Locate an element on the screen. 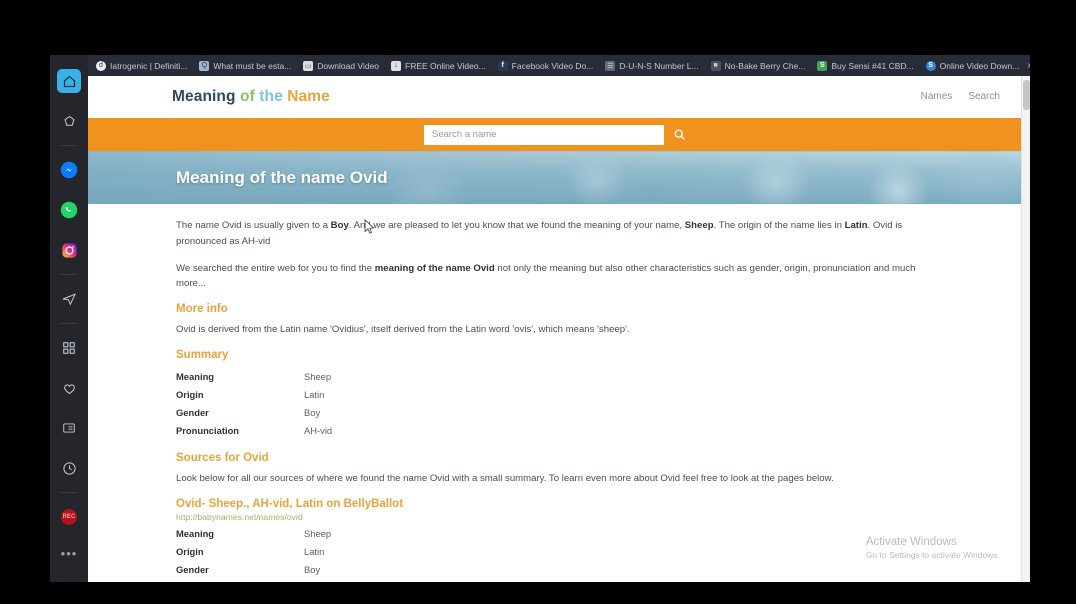 The width and height of the screenshot is (1076, 604). whatsapp-icon is located at coordinates (69, 210).